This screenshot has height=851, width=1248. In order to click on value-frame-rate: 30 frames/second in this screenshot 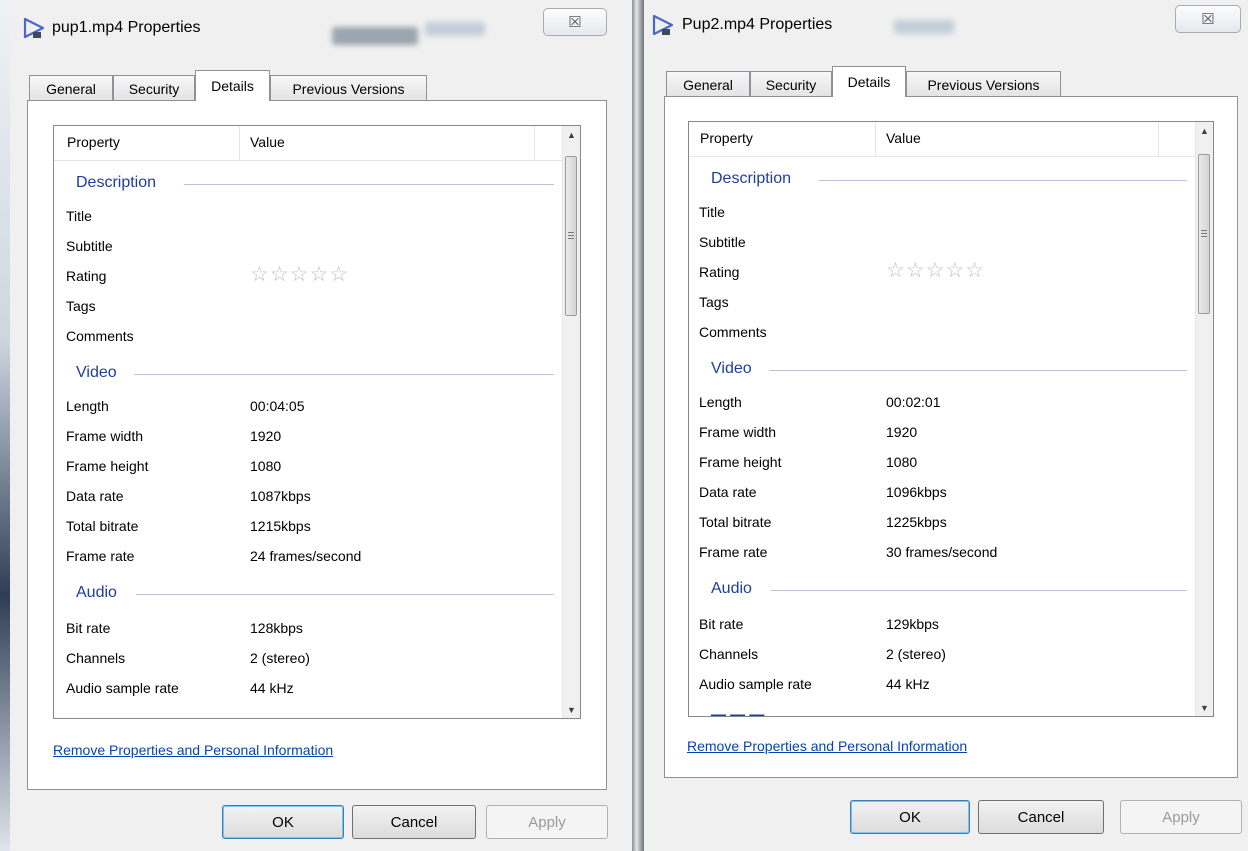, I will do `click(941, 552)`.